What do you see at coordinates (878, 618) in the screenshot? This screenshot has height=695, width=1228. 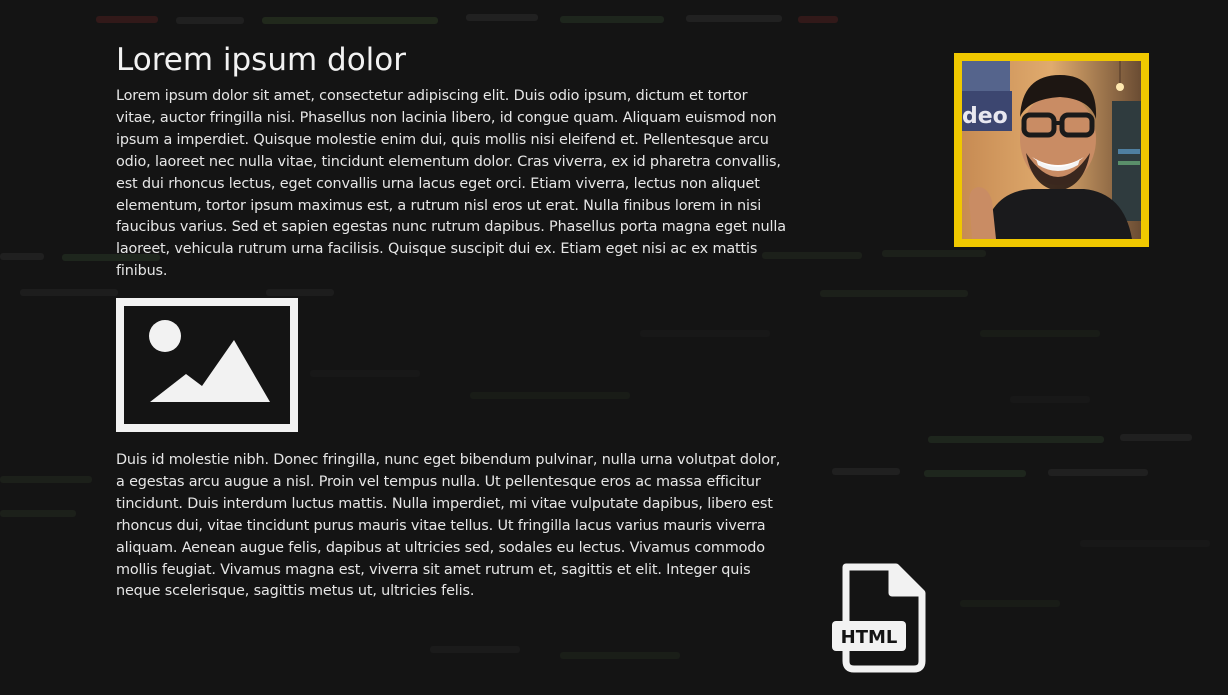 I see `html-file-icon: HTML` at bounding box center [878, 618].